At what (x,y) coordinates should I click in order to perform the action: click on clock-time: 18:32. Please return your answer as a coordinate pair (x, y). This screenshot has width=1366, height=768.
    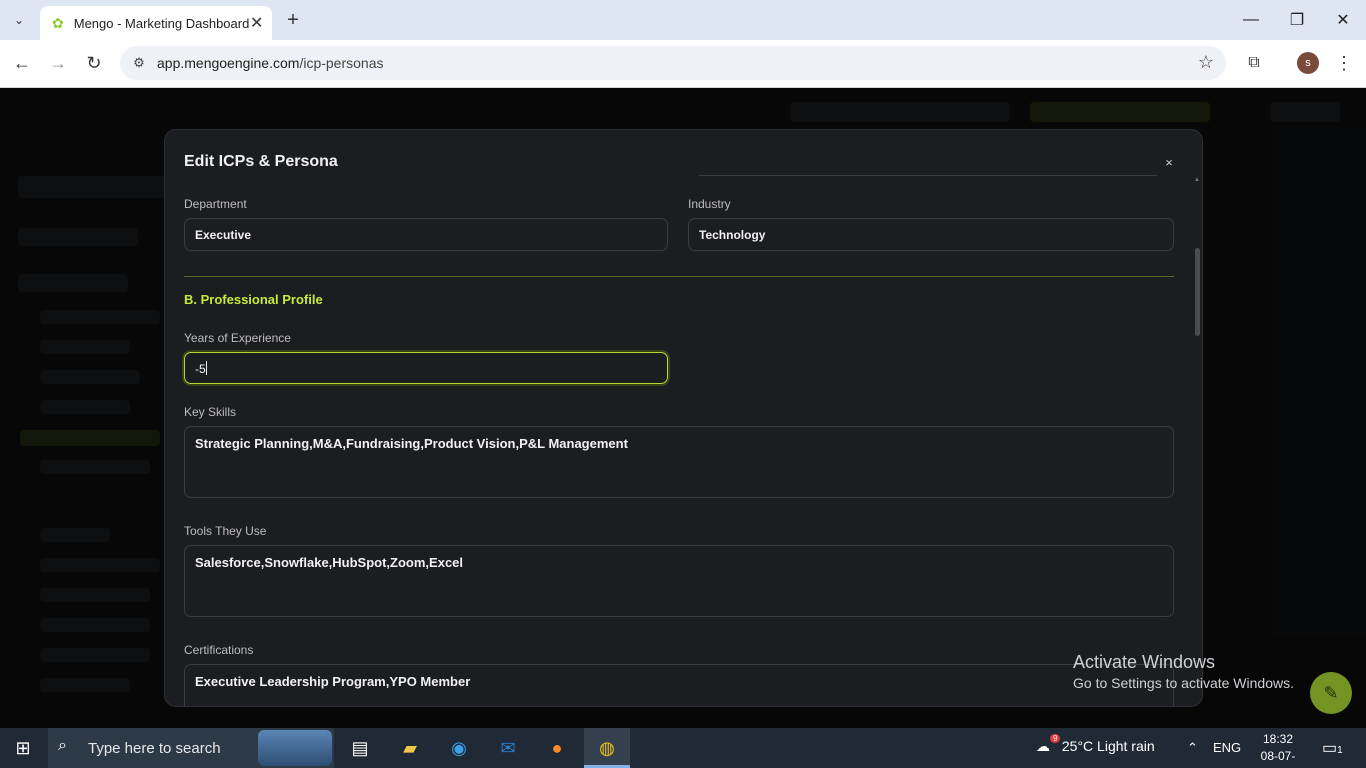
    Looking at the image, I should click on (1278, 739).